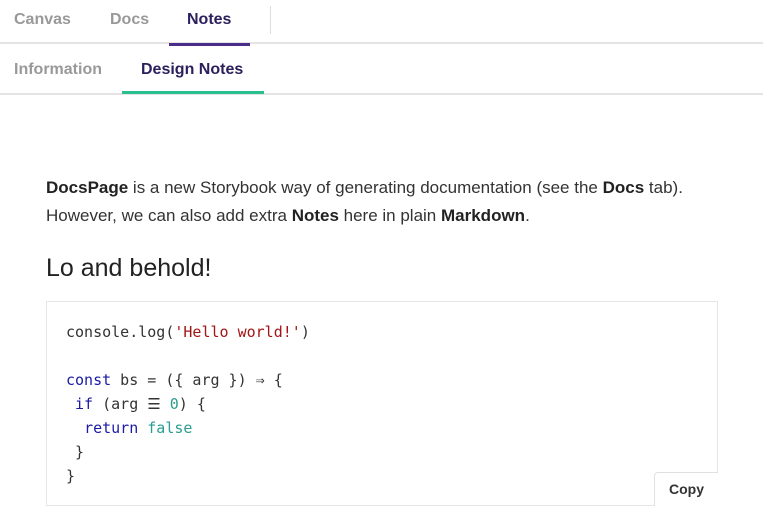 Image resolution: width=763 pixels, height=522 pixels. I want to click on code-strict-equal: ☰, so click(154, 404).